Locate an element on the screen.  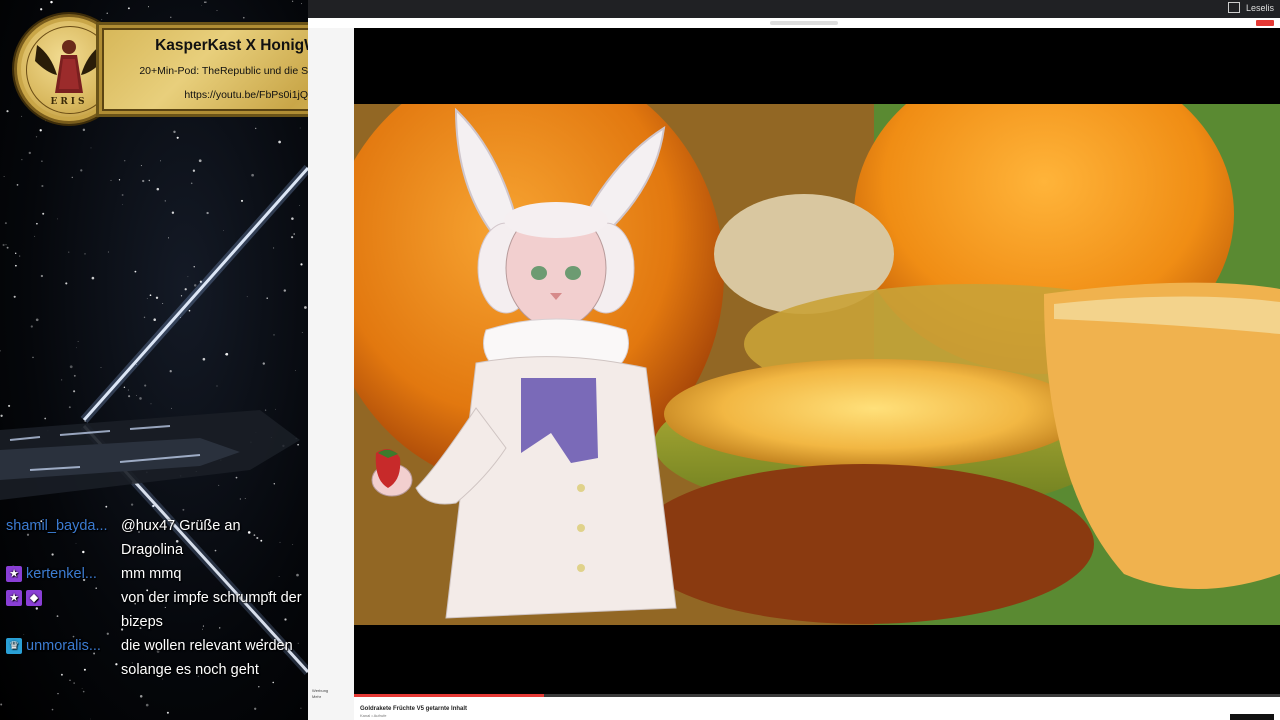
gem-icon: ◆ is located at coordinates (34, 598).